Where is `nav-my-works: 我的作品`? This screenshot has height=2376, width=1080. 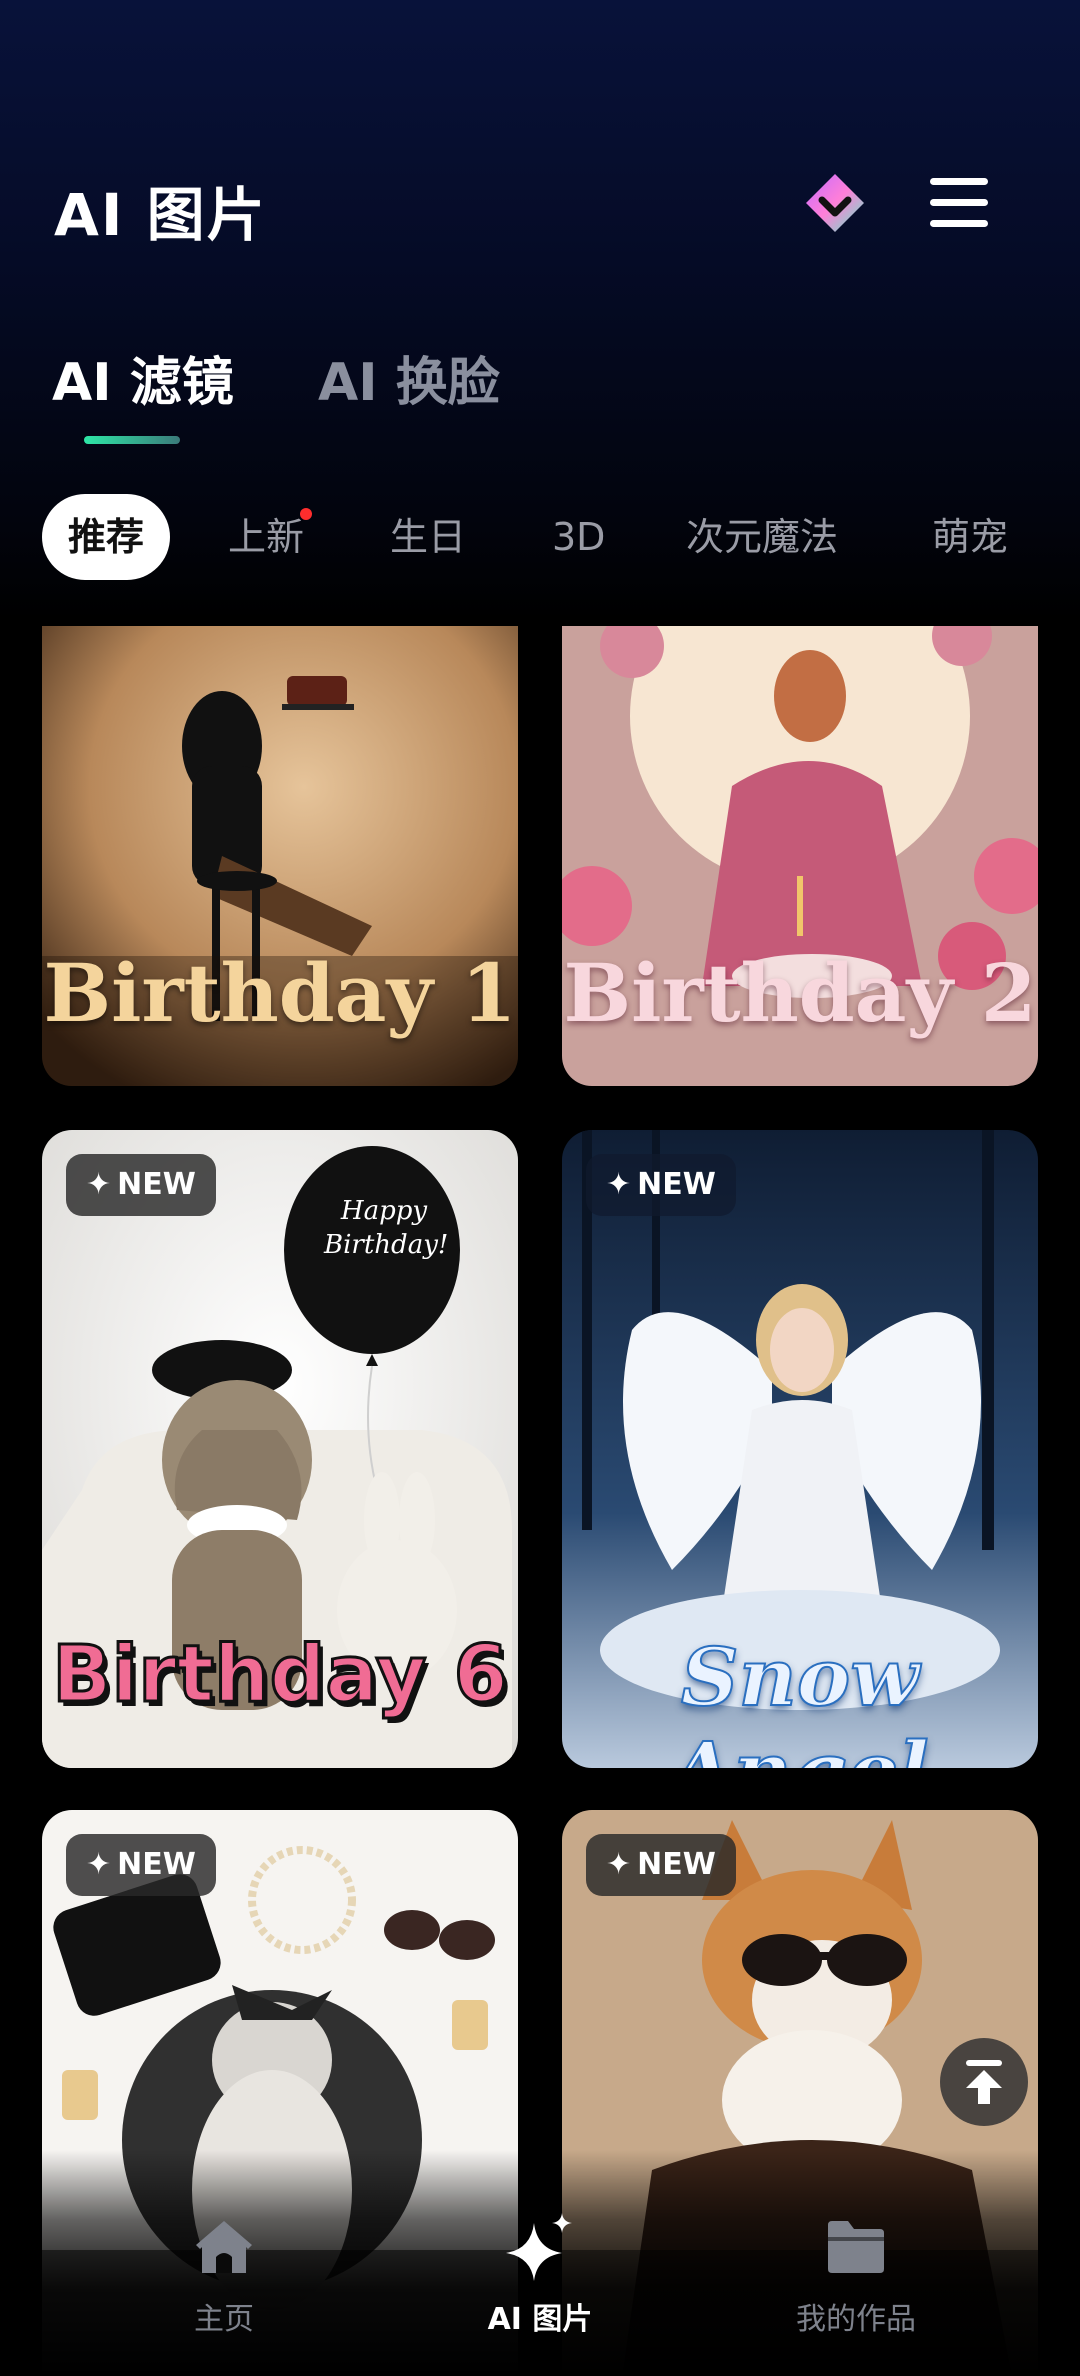 nav-my-works: 我的作品 is located at coordinates (856, 2275).